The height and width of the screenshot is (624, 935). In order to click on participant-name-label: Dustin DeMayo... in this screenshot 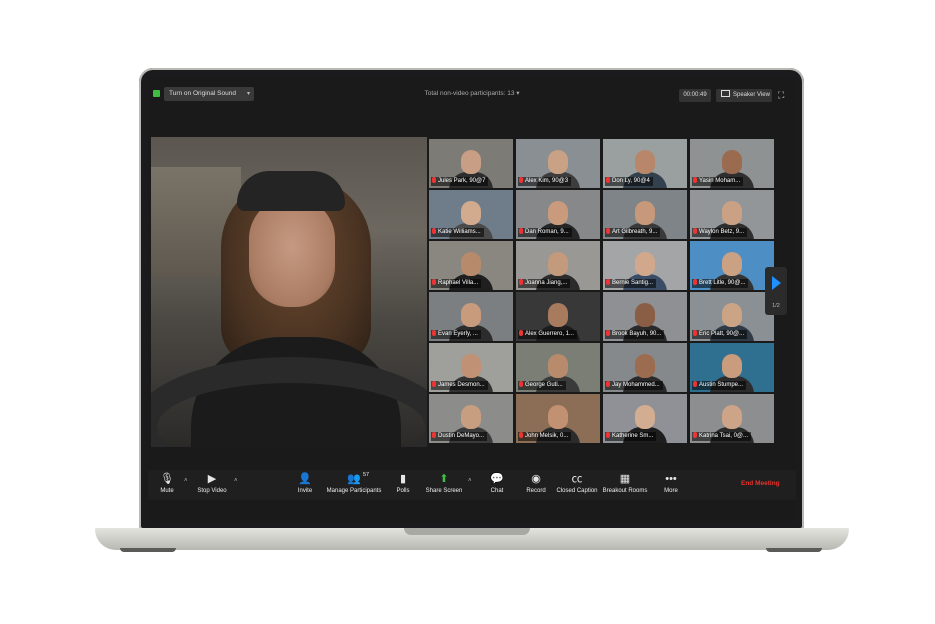, I will do `click(459, 436)`.